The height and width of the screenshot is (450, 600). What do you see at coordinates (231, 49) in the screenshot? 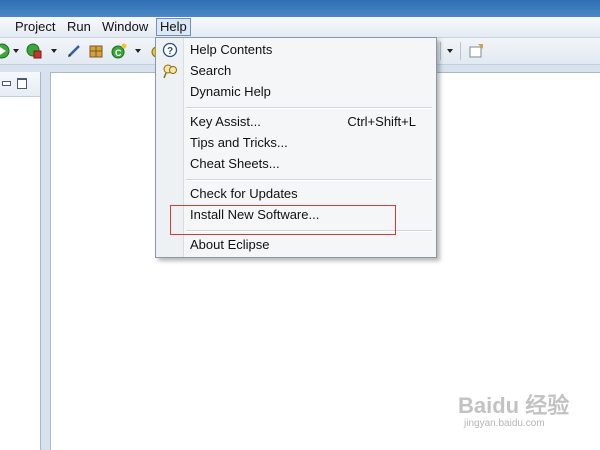
I see `menu-item-label: Help Contents` at bounding box center [231, 49].